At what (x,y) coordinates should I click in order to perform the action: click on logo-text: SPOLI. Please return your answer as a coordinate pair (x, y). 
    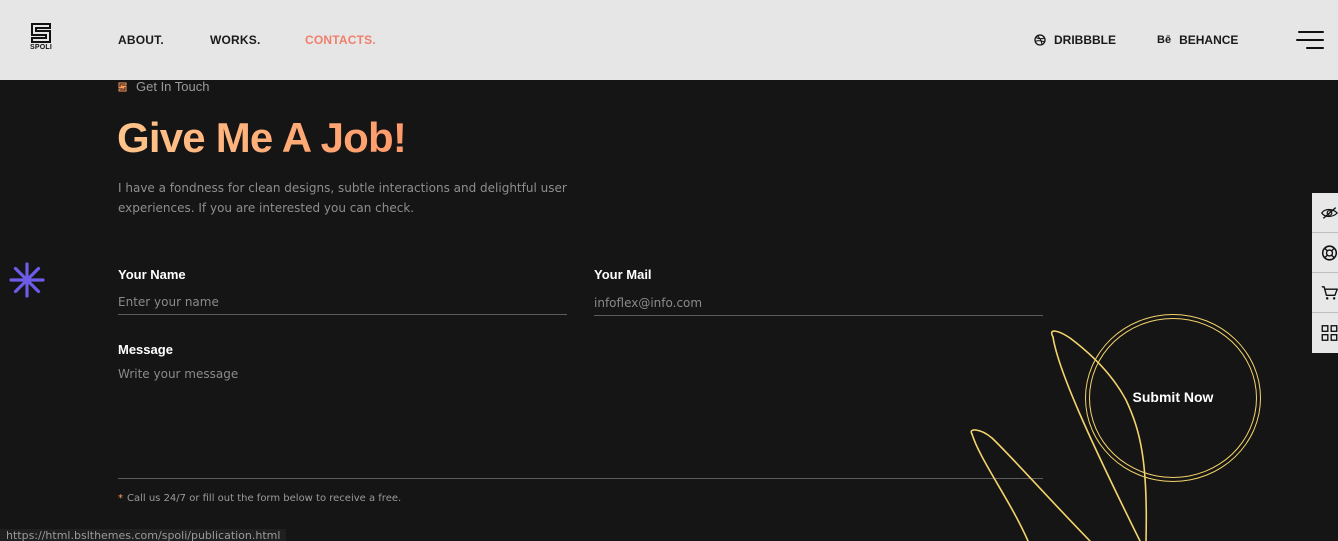
    Looking at the image, I should click on (40, 47).